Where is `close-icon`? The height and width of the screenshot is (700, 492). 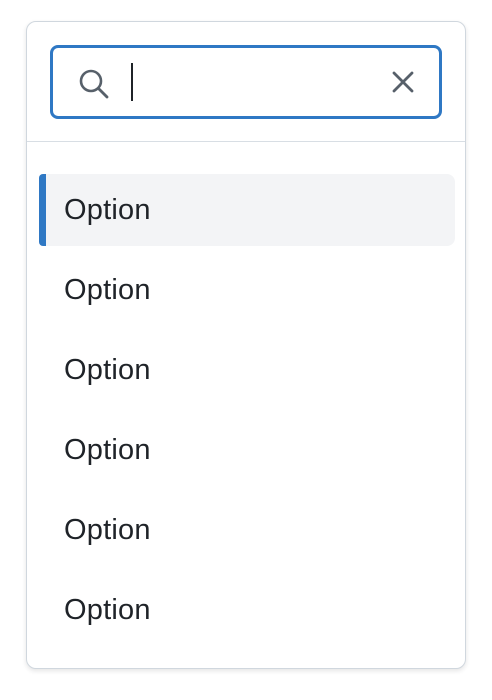 close-icon is located at coordinates (403, 82).